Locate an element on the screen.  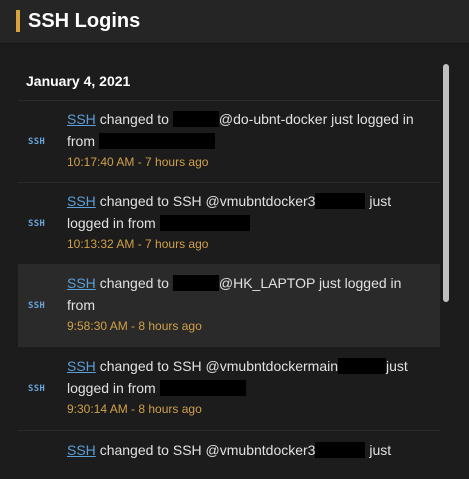
entry-text: changed to SSH @vmubntdockermain is located at coordinates (219, 366).